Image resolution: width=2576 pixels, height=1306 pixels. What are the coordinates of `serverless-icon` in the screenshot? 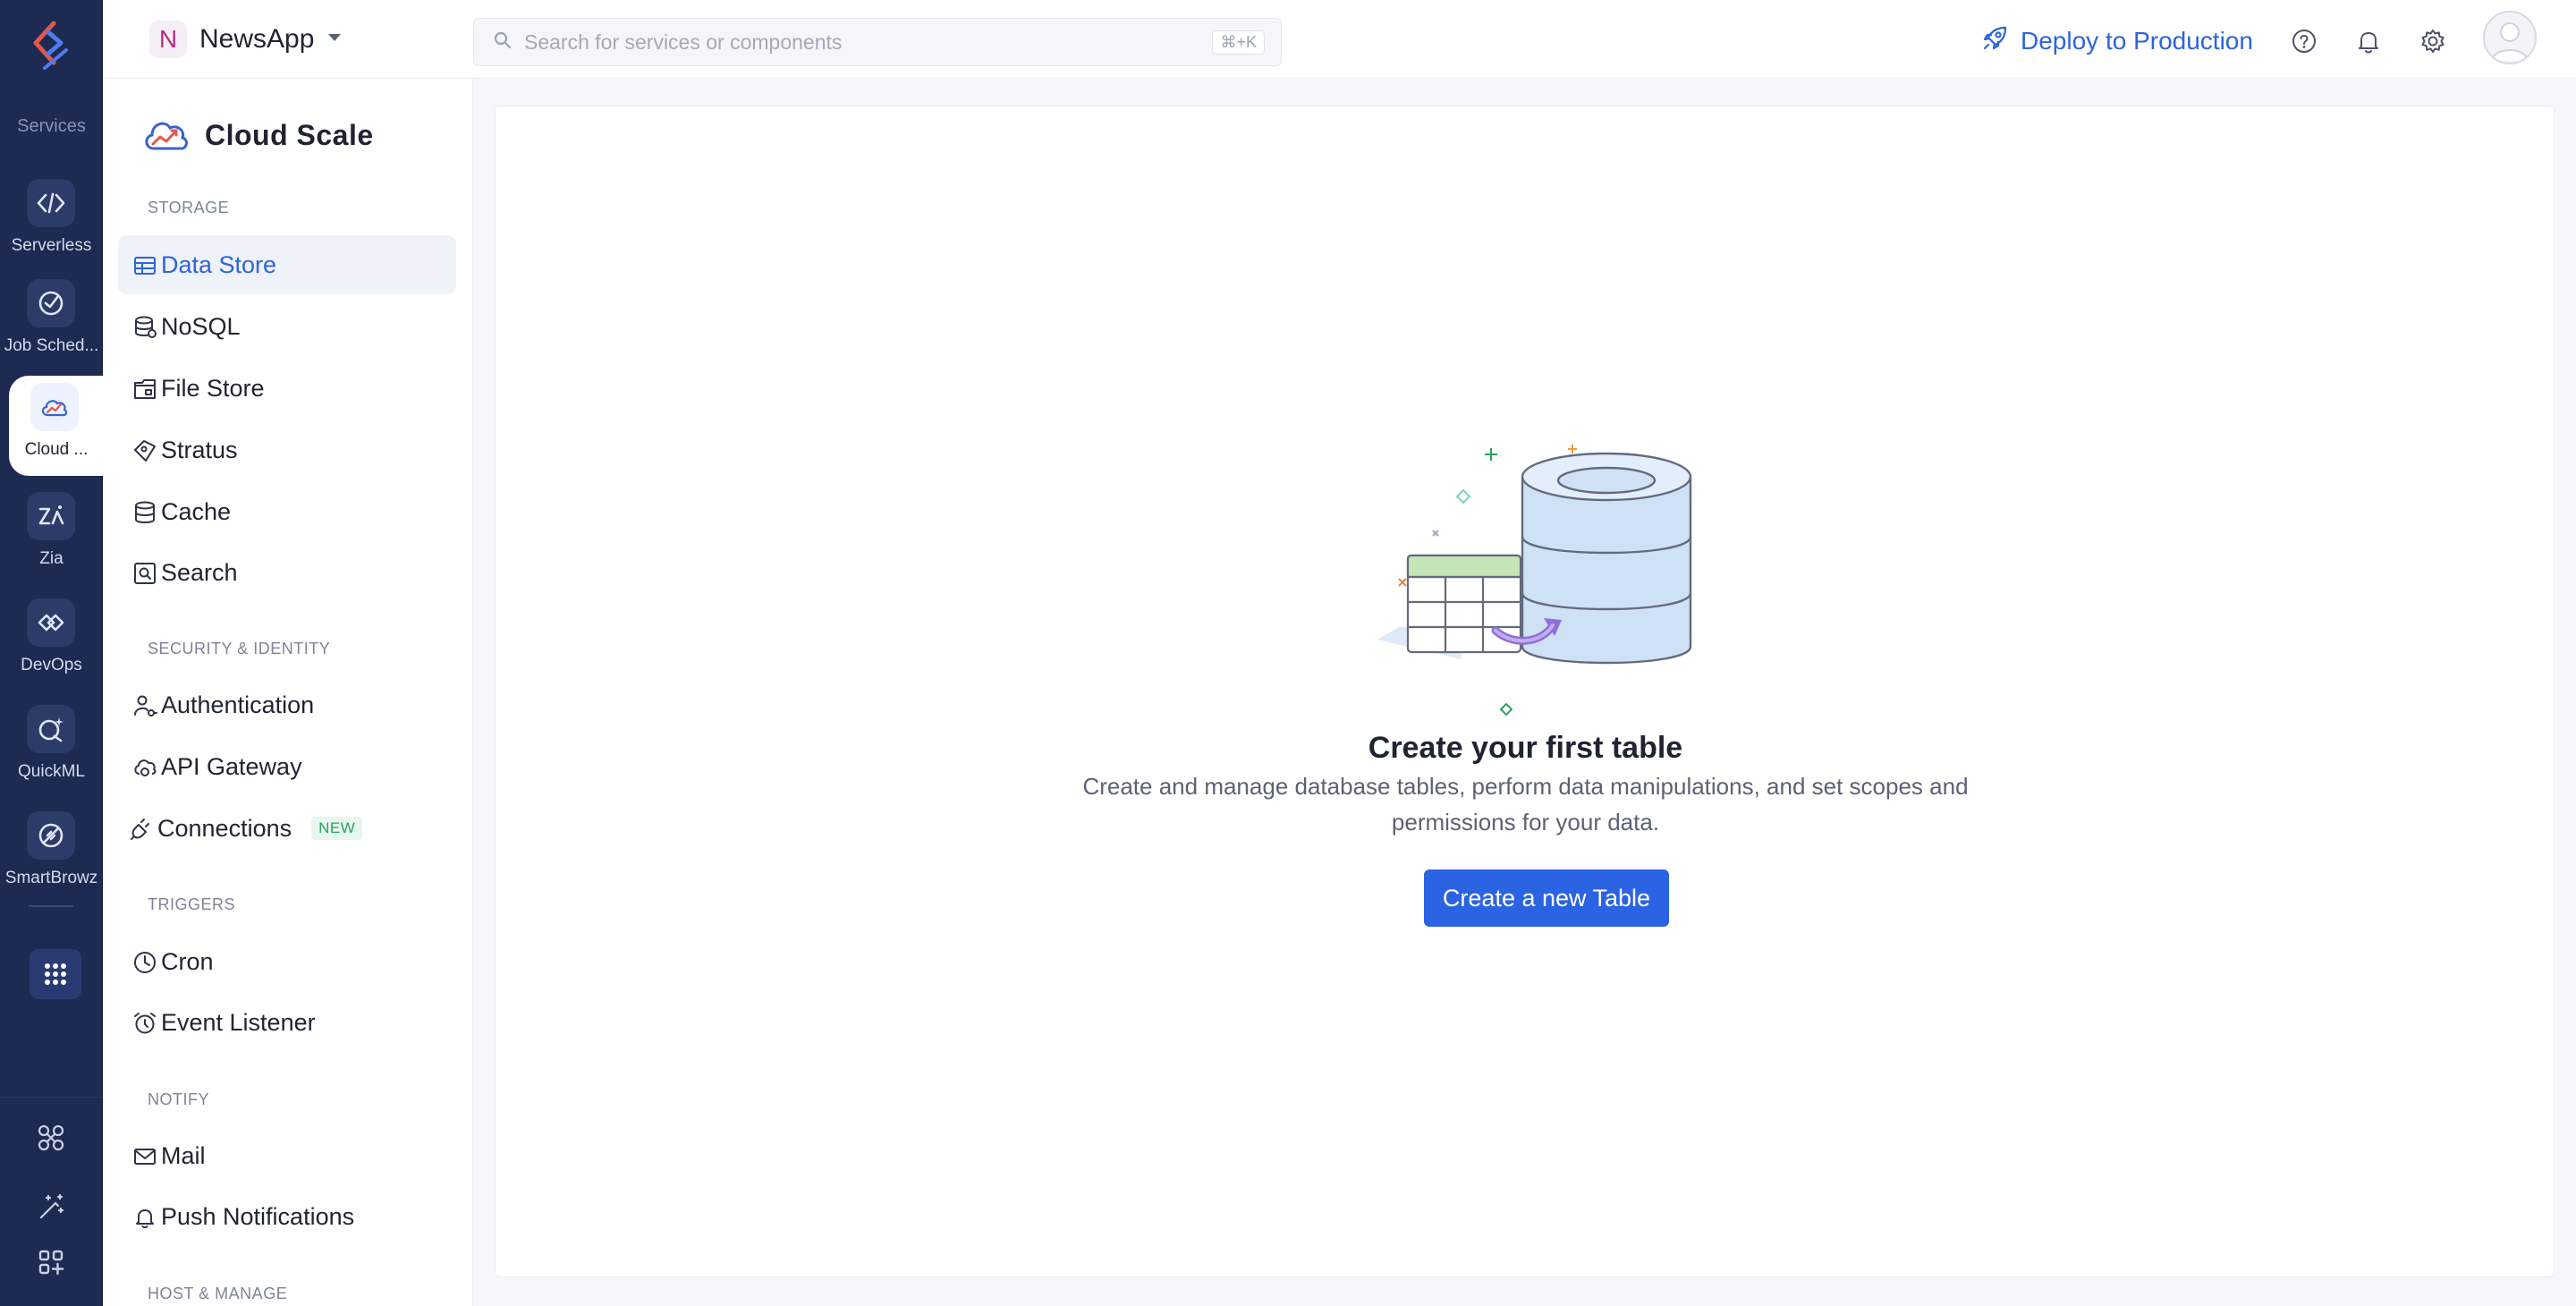 It's located at (51, 203).